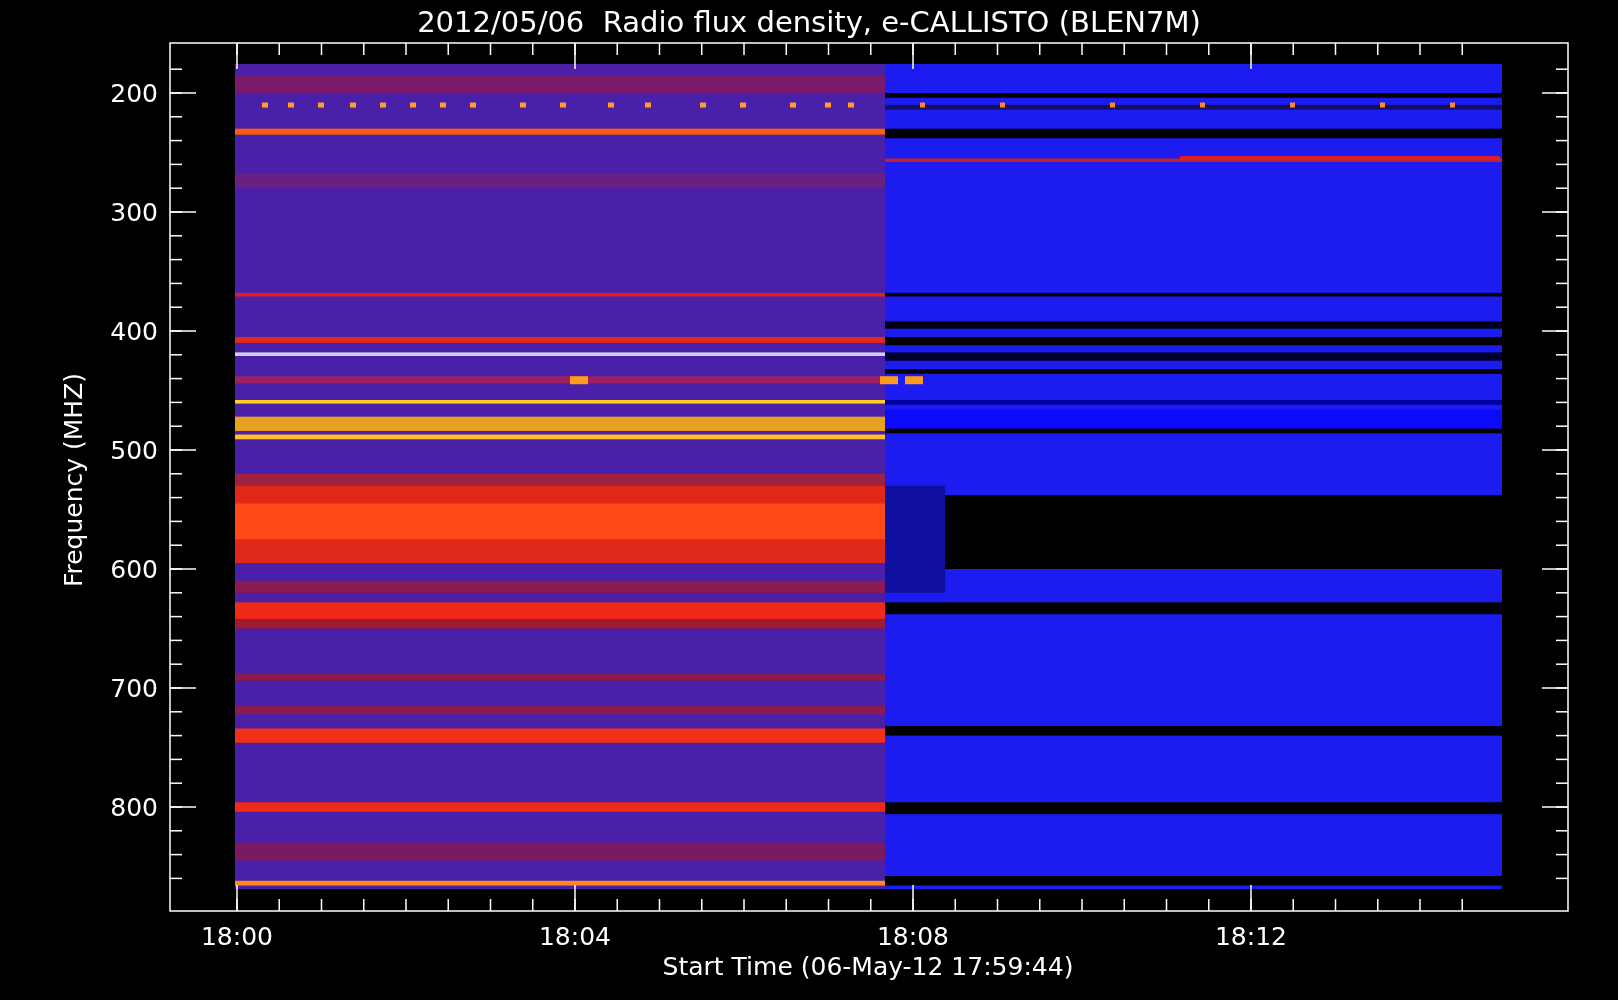  What do you see at coordinates (575, 936) in the screenshot?
I see `x-tick-label: 18:04` at bounding box center [575, 936].